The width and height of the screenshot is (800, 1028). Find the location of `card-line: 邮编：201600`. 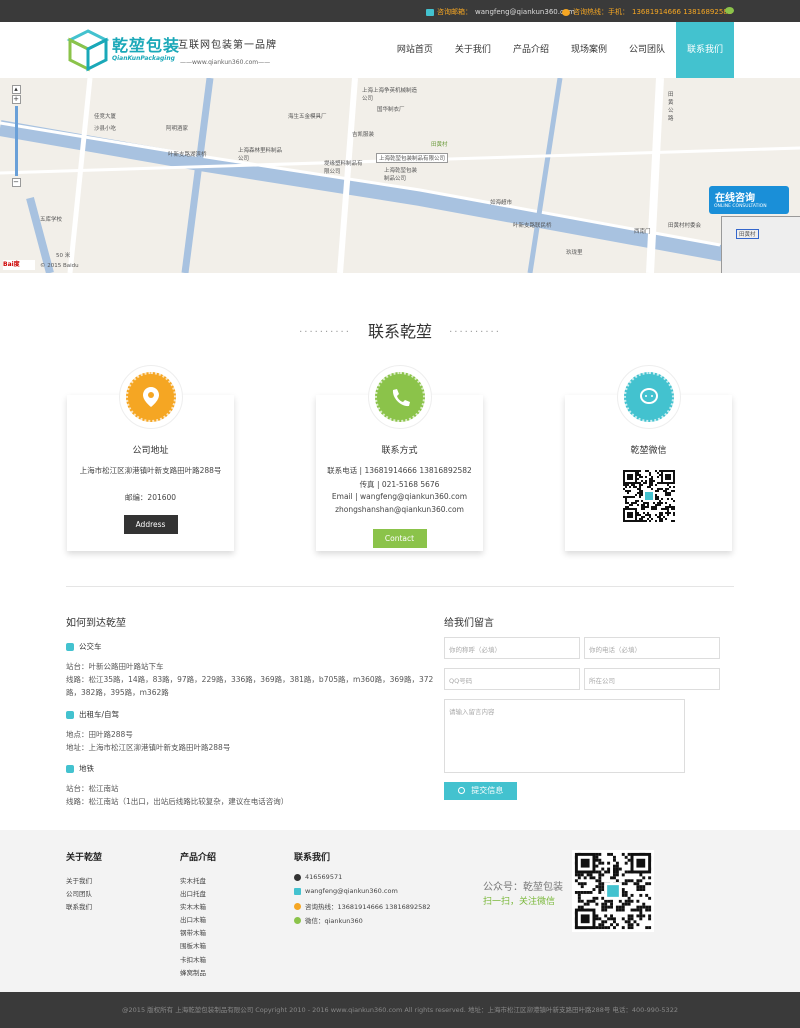

card-line: 邮编：201600 is located at coordinates (150, 497).